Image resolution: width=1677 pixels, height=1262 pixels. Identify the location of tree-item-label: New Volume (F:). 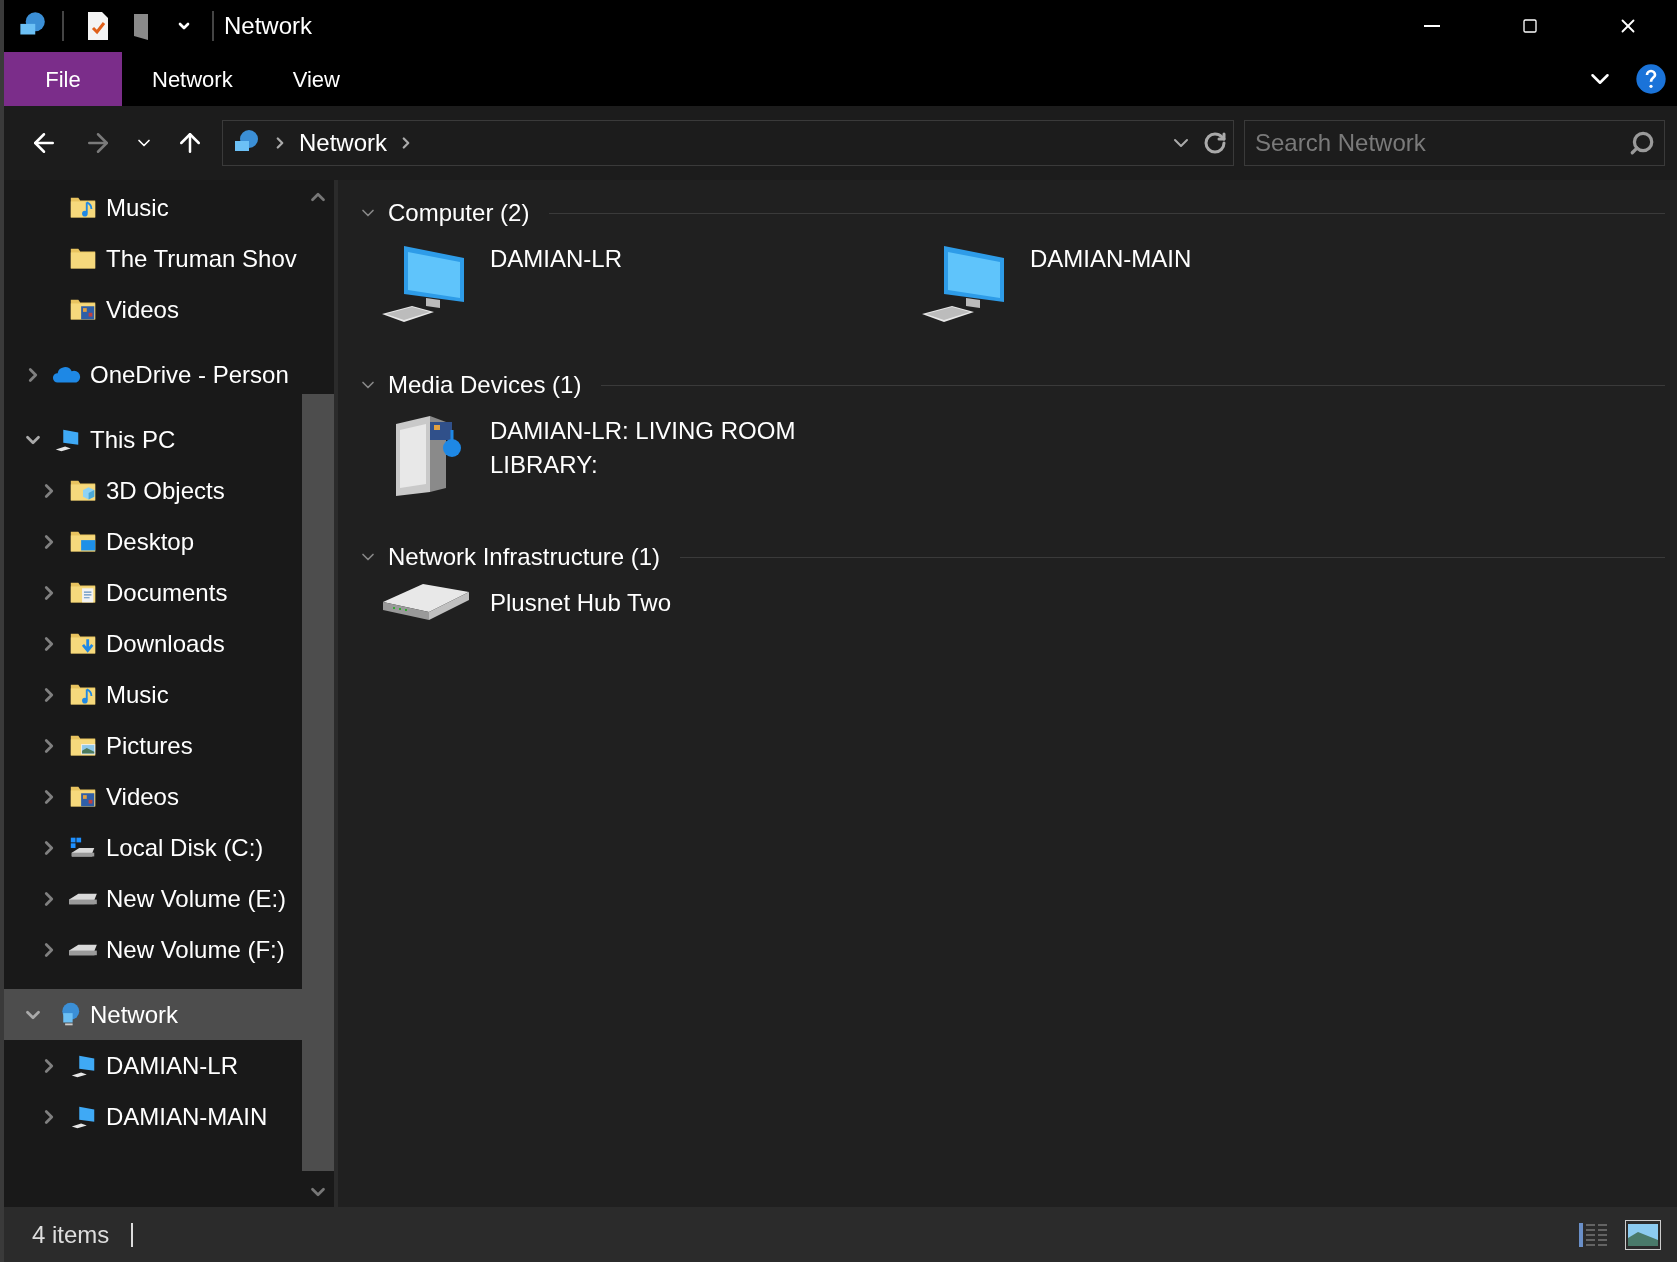
(195, 949).